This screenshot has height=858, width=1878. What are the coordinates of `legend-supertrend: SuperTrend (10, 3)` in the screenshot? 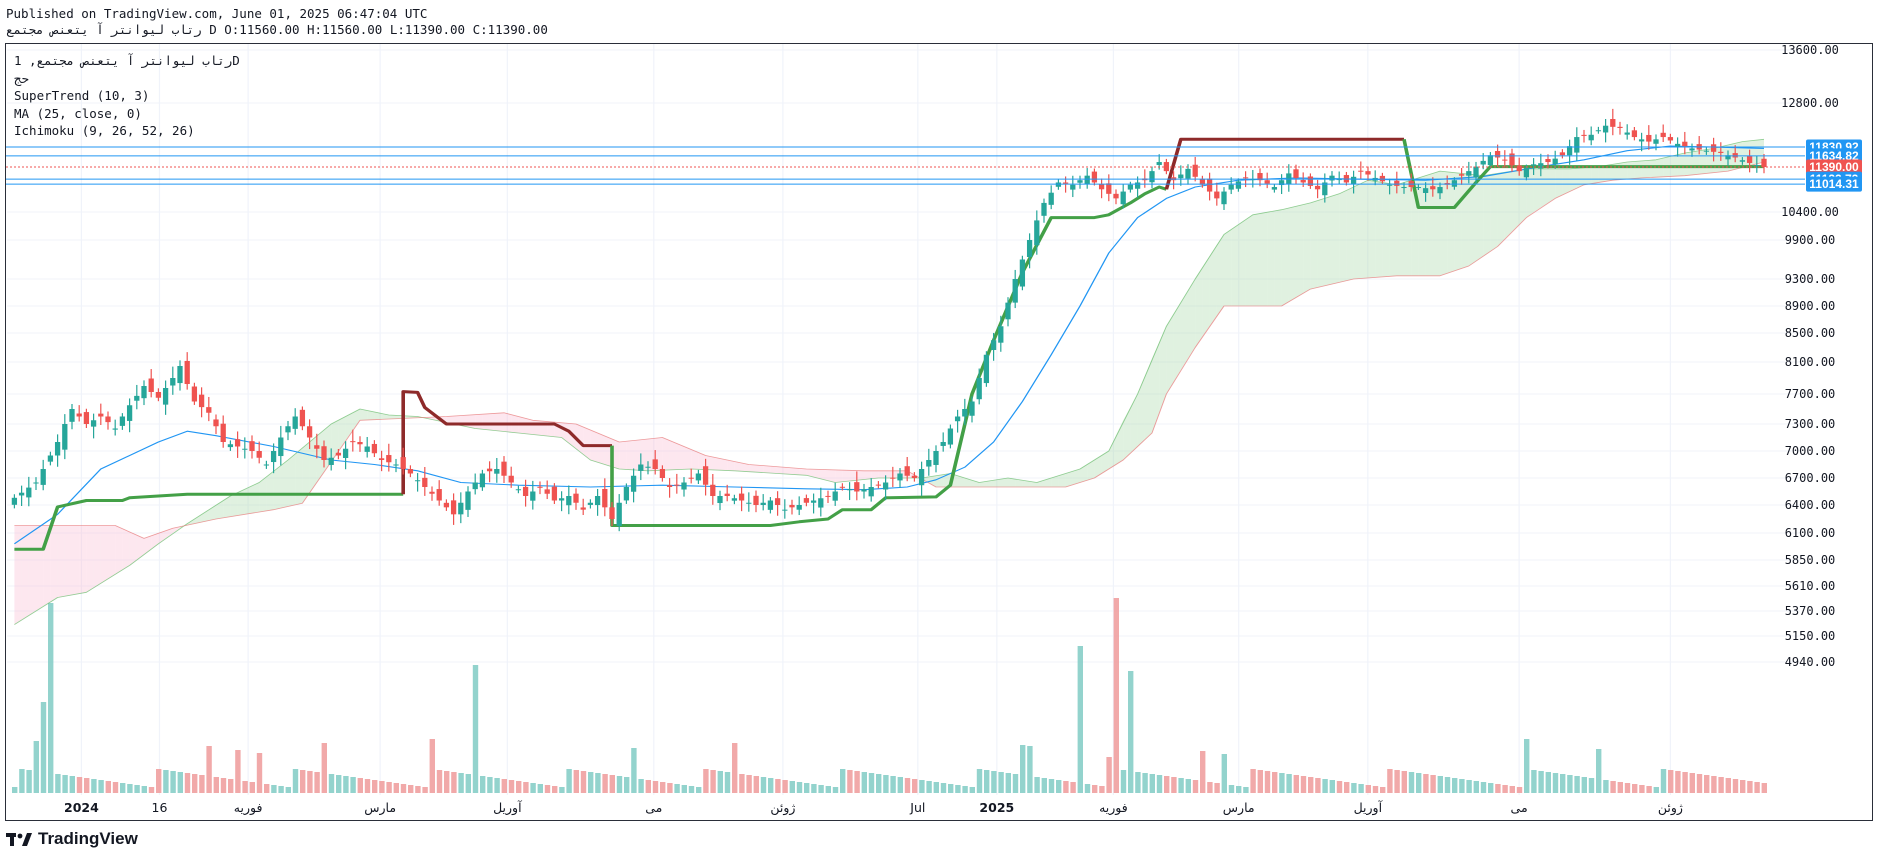 It's located at (127, 96).